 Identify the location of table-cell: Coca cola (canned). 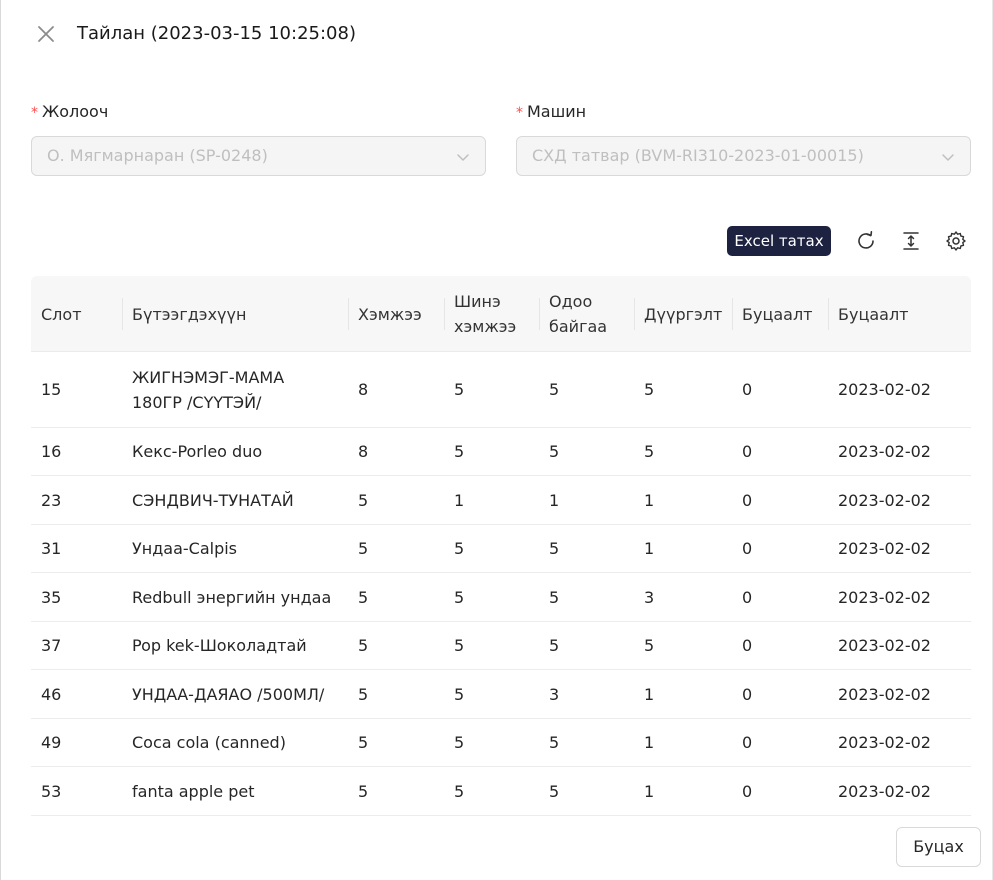
(209, 742).